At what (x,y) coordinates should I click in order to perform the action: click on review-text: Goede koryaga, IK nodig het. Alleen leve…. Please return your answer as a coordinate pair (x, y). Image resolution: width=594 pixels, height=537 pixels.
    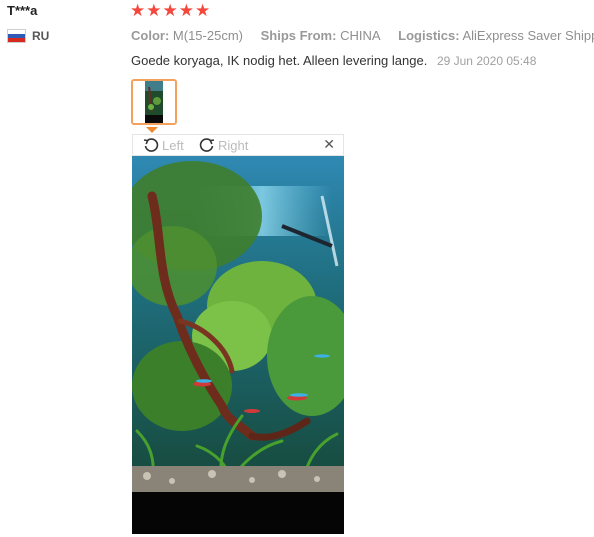
    Looking at the image, I should click on (279, 60).